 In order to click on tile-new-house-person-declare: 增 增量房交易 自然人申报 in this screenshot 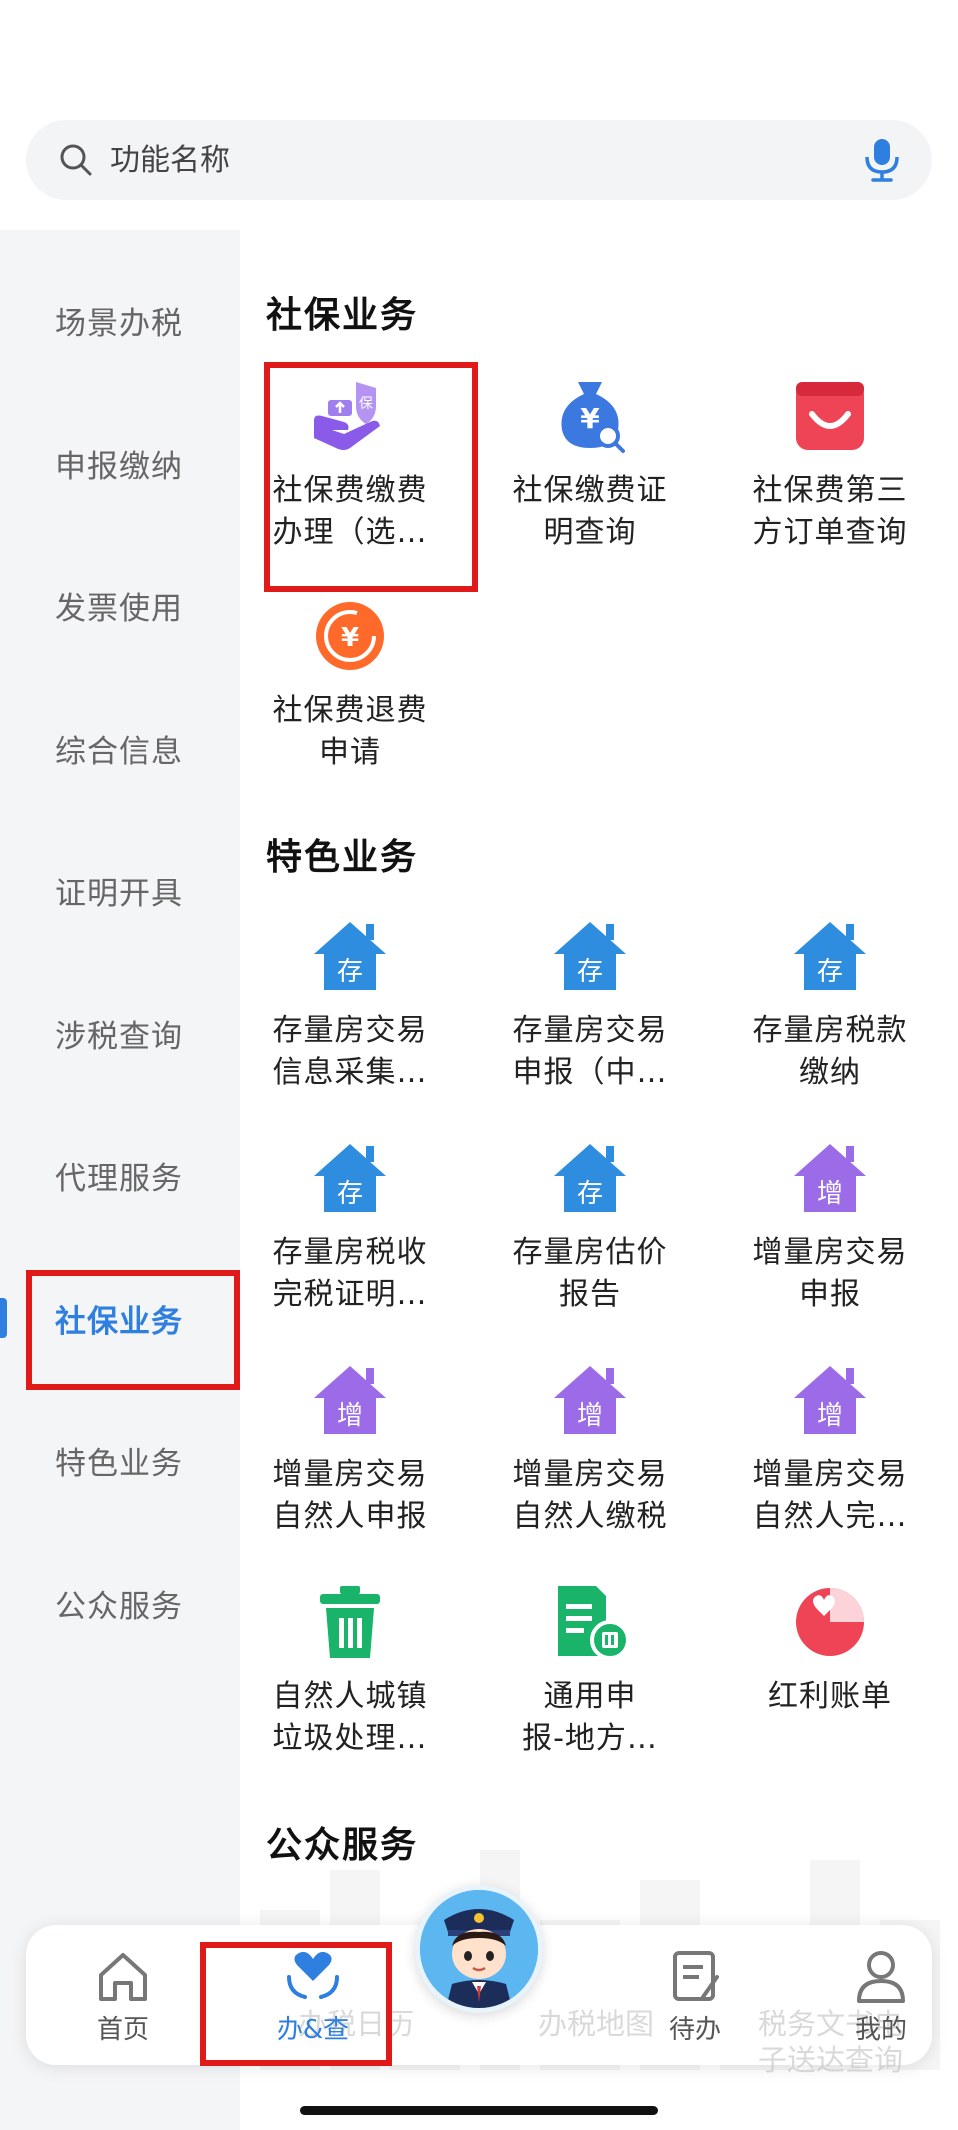, I will do `click(350, 1462)`.